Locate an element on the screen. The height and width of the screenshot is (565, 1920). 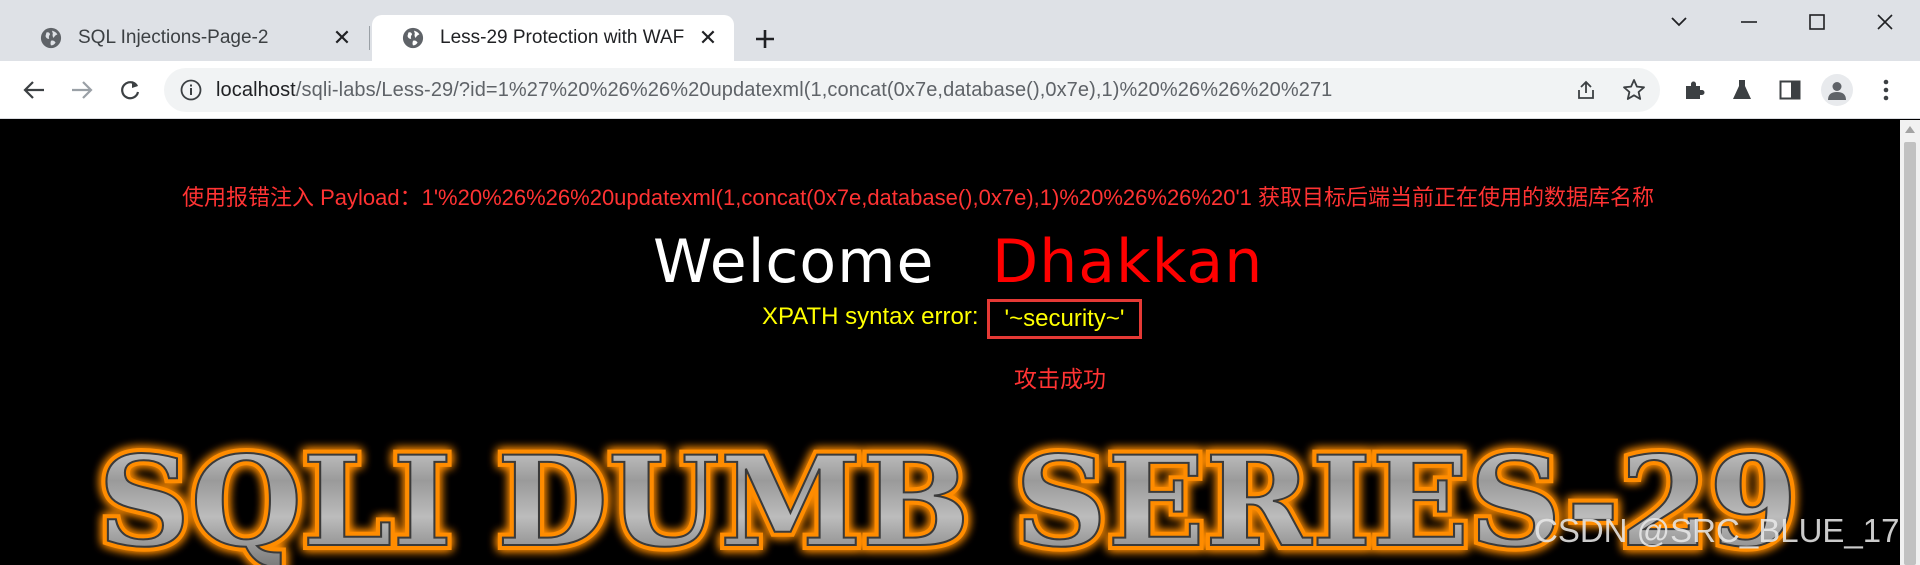
highlighted-error-value: '~security~' is located at coordinates (1064, 319).